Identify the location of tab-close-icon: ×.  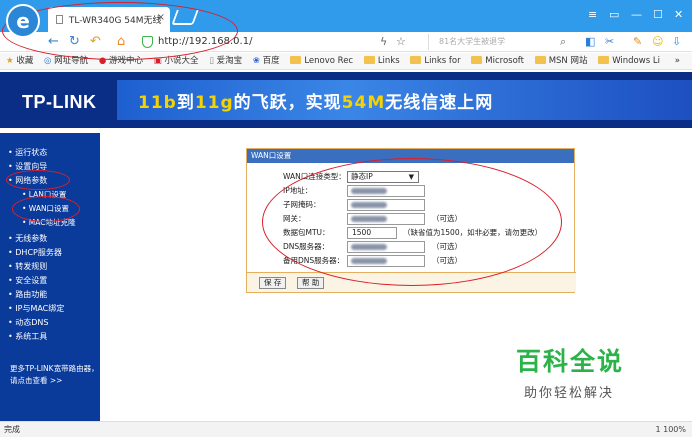
(161, 17).